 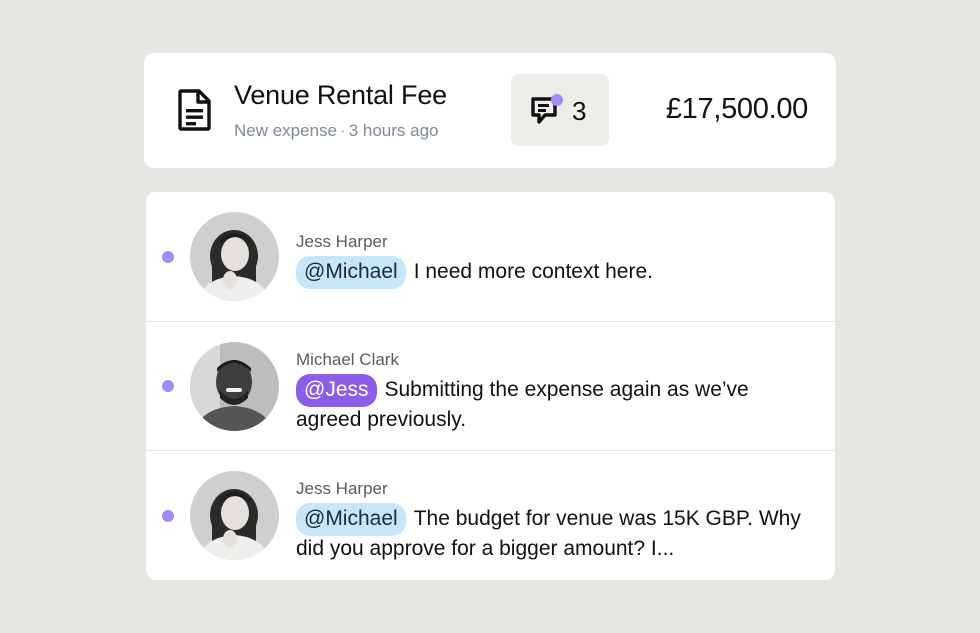 What do you see at coordinates (579, 111) in the screenshot?
I see `comment-count: 3` at bounding box center [579, 111].